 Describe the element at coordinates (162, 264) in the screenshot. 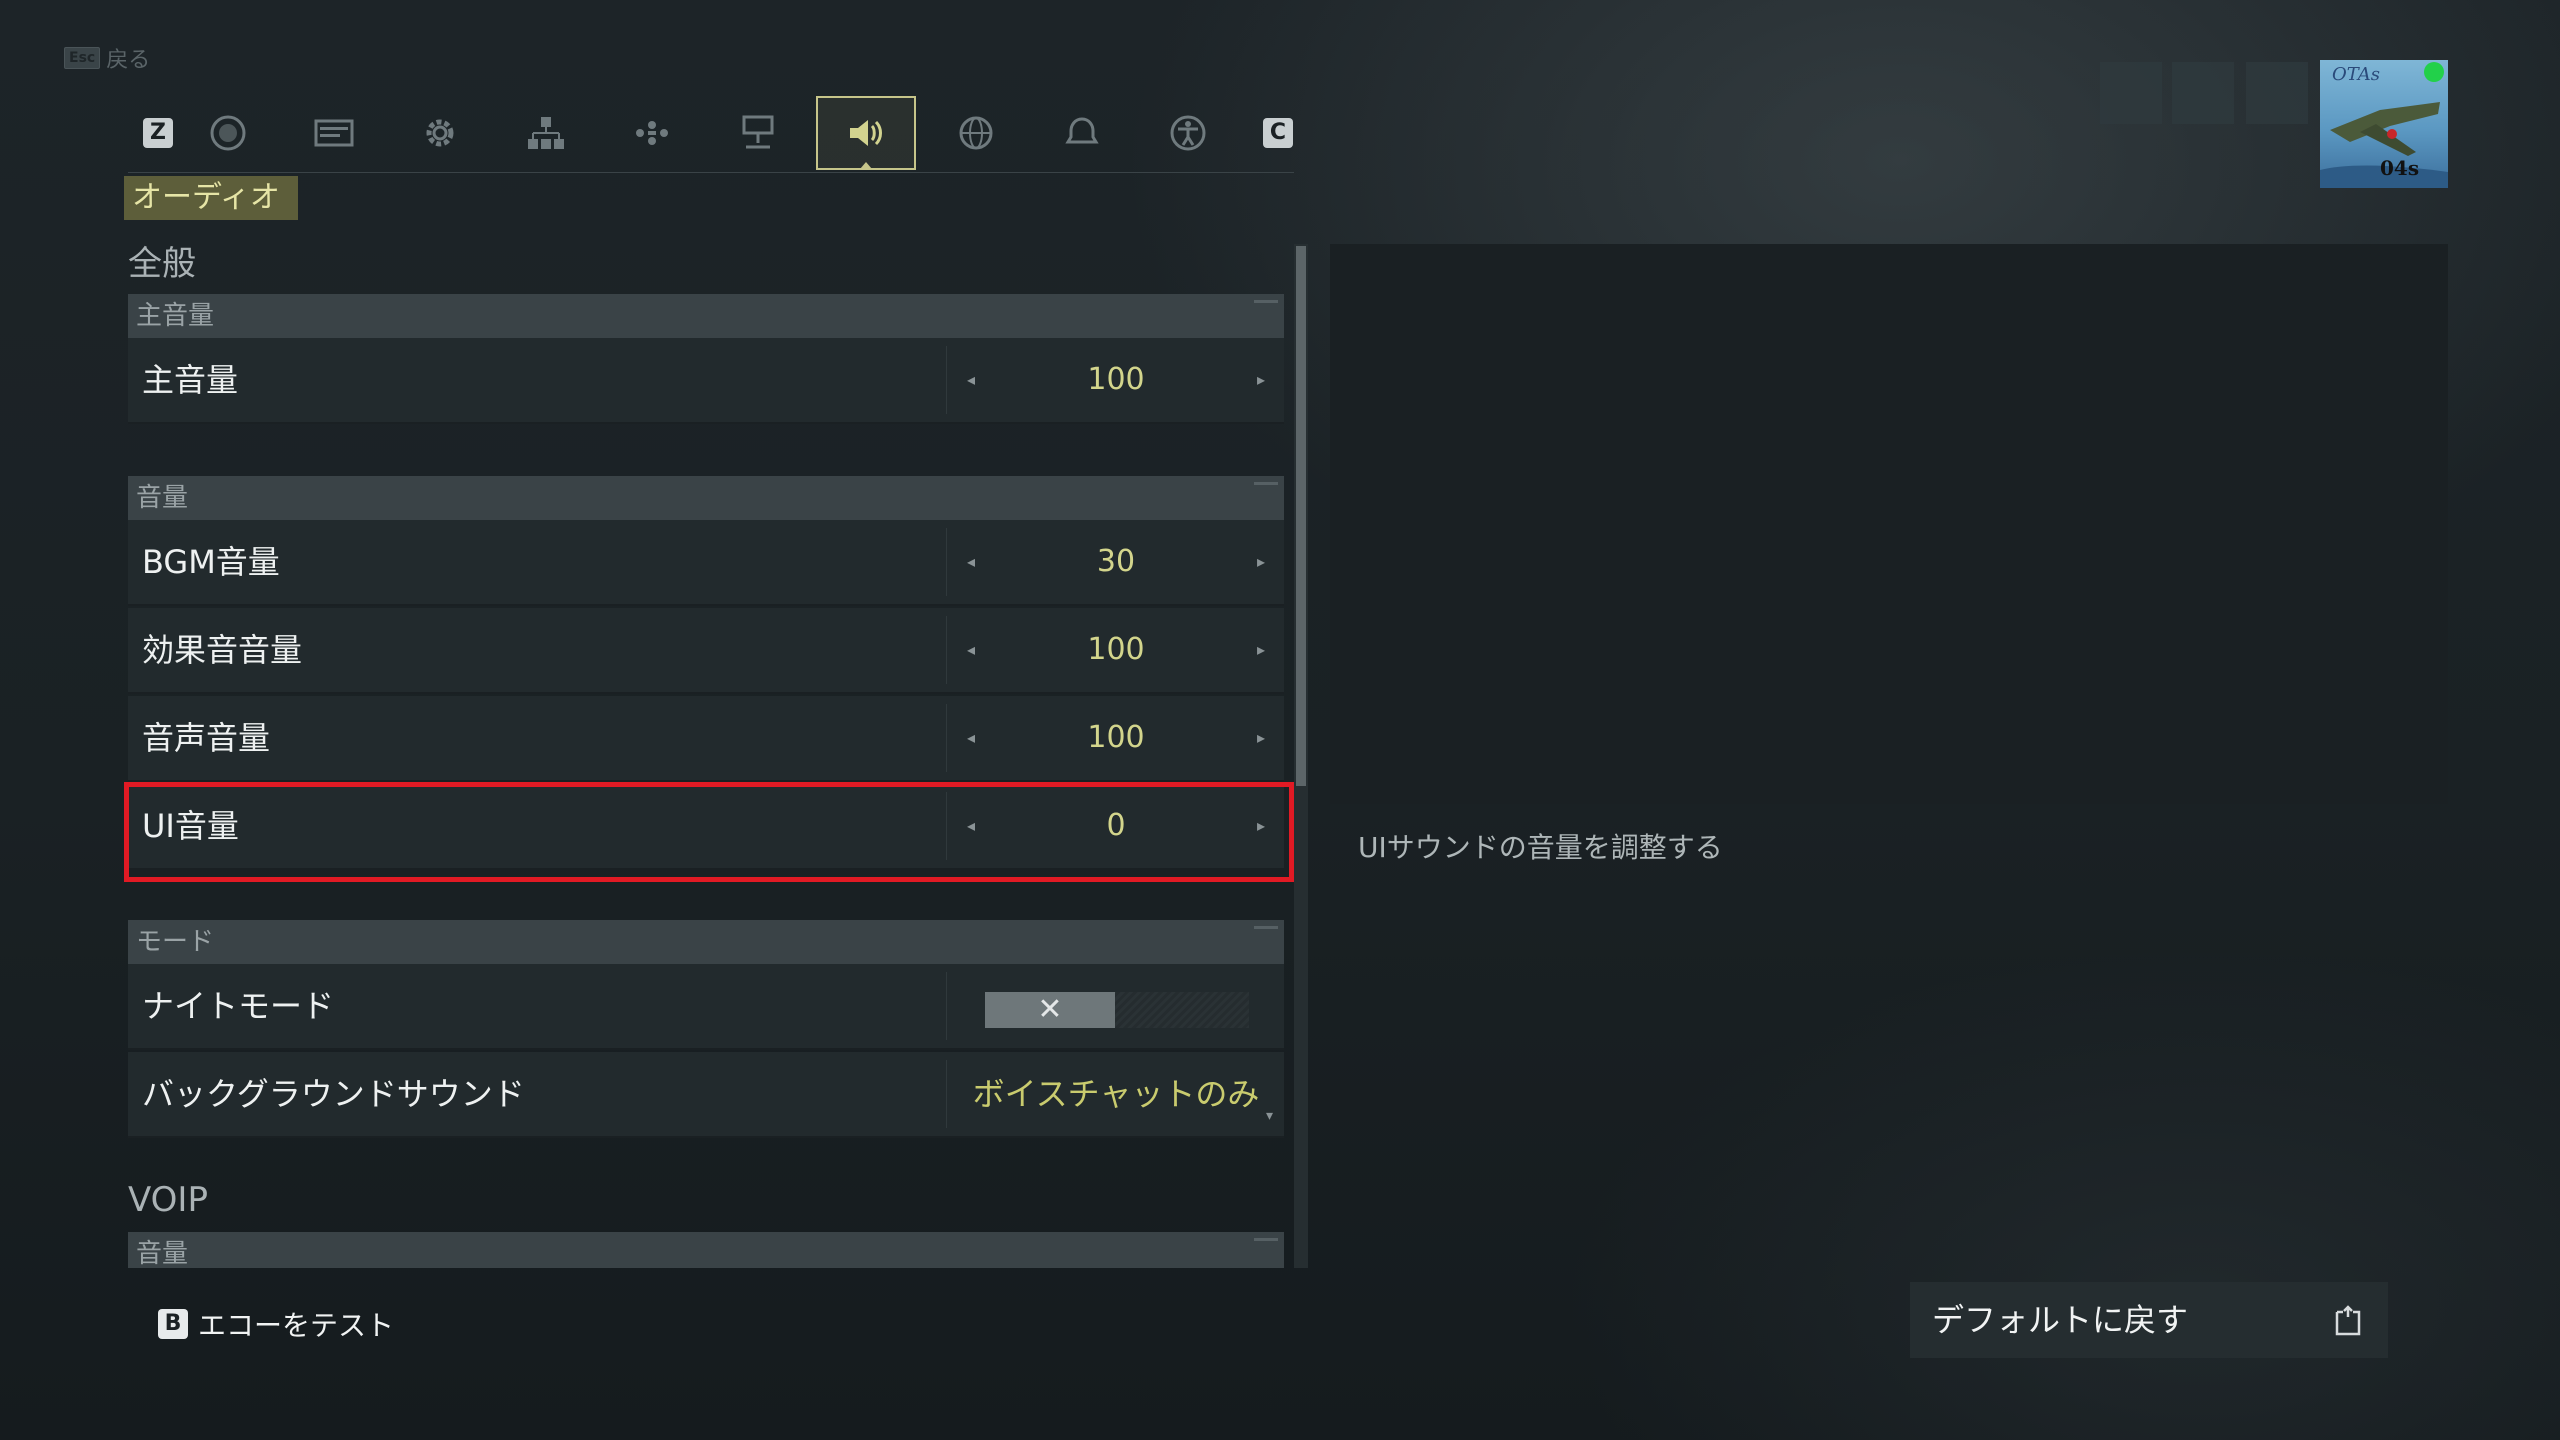

I see `group-title-general: 全般` at that location.